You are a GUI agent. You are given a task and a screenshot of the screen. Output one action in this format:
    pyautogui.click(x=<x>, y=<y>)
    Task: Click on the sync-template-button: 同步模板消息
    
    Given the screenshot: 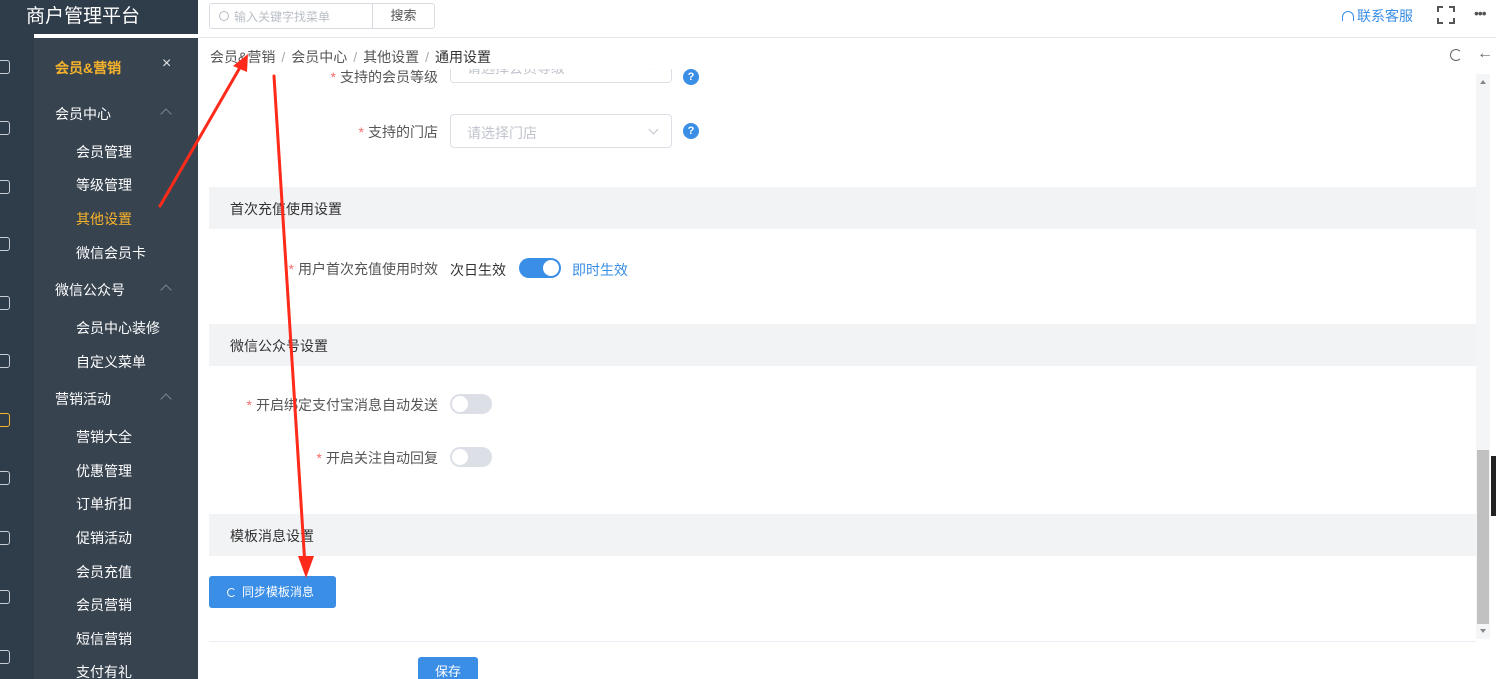 What is the action you would take?
    pyautogui.click(x=272, y=592)
    